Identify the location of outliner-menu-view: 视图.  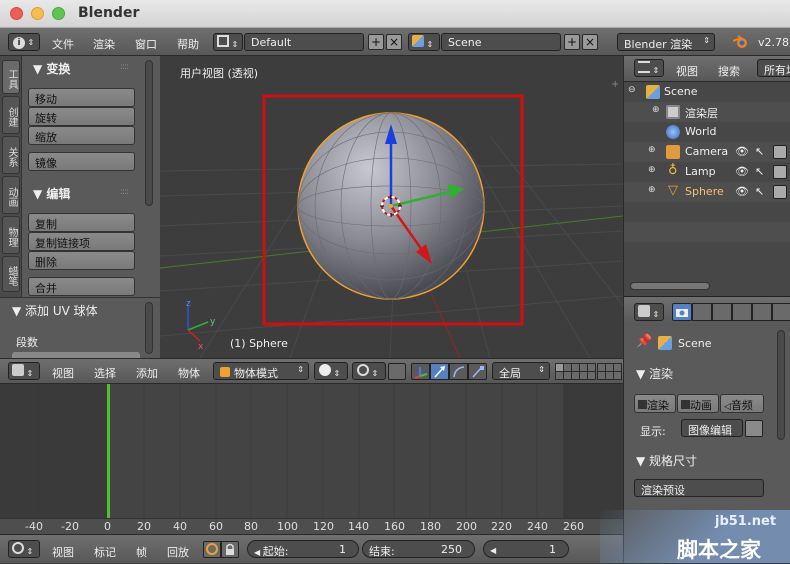
(687, 71).